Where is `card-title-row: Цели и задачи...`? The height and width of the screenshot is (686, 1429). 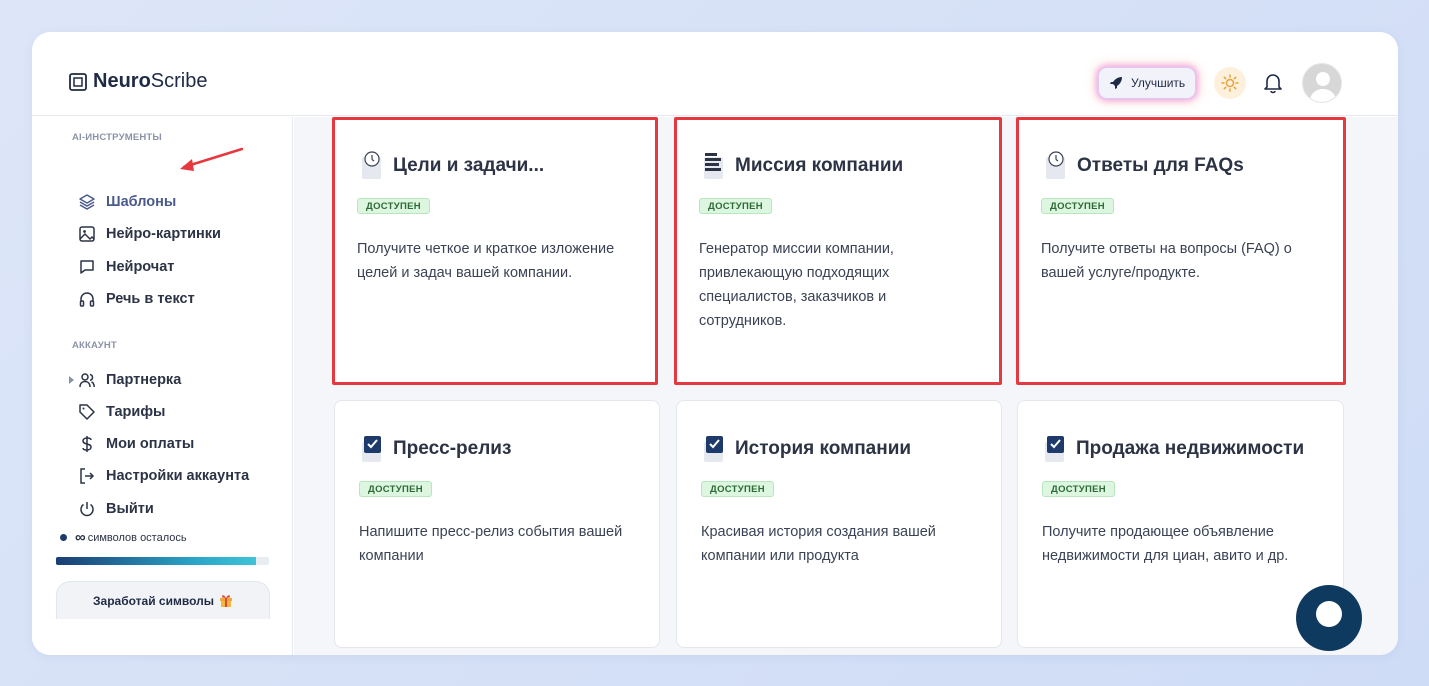 card-title-row: Цели и задачи... is located at coordinates (451, 166).